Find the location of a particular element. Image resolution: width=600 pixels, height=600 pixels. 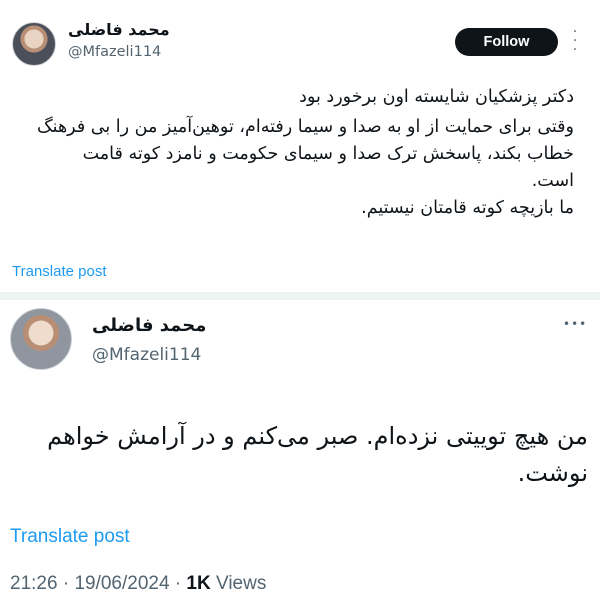

divider is located at coordinates (300, 296).